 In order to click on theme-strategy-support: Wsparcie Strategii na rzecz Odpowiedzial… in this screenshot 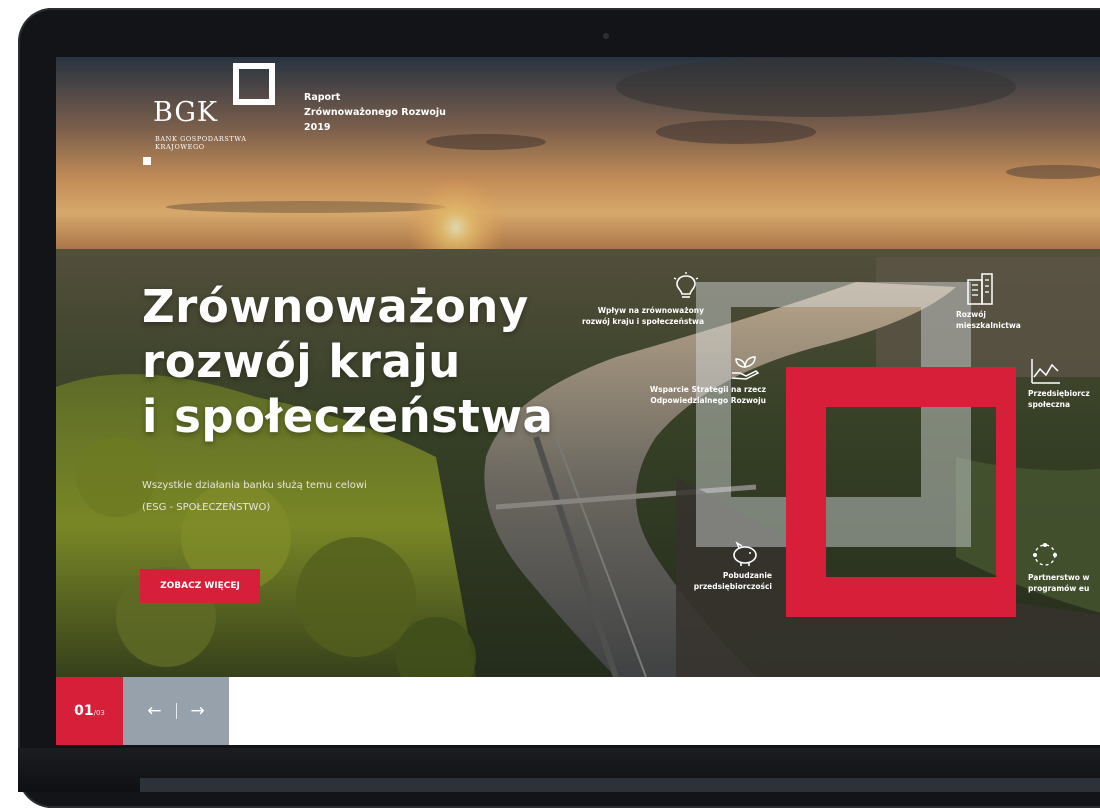, I will do `click(686, 379)`.